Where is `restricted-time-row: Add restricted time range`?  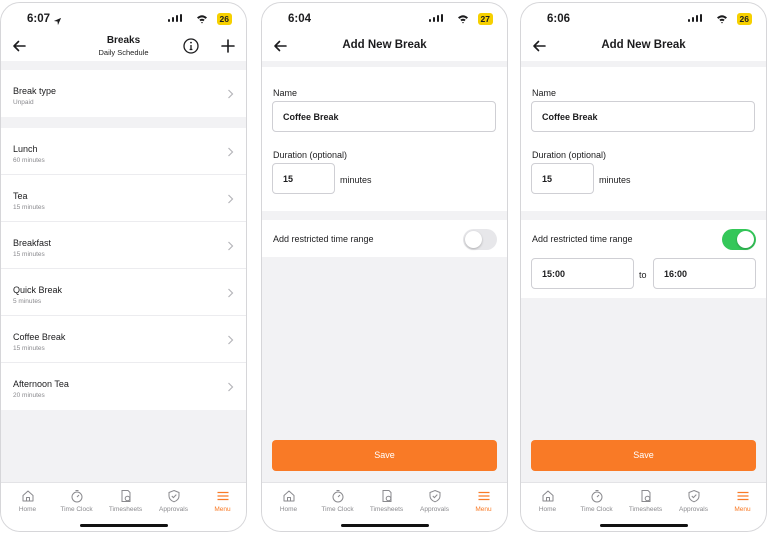
restricted-time-row: Add restricted time range is located at coordinates (384, 238).